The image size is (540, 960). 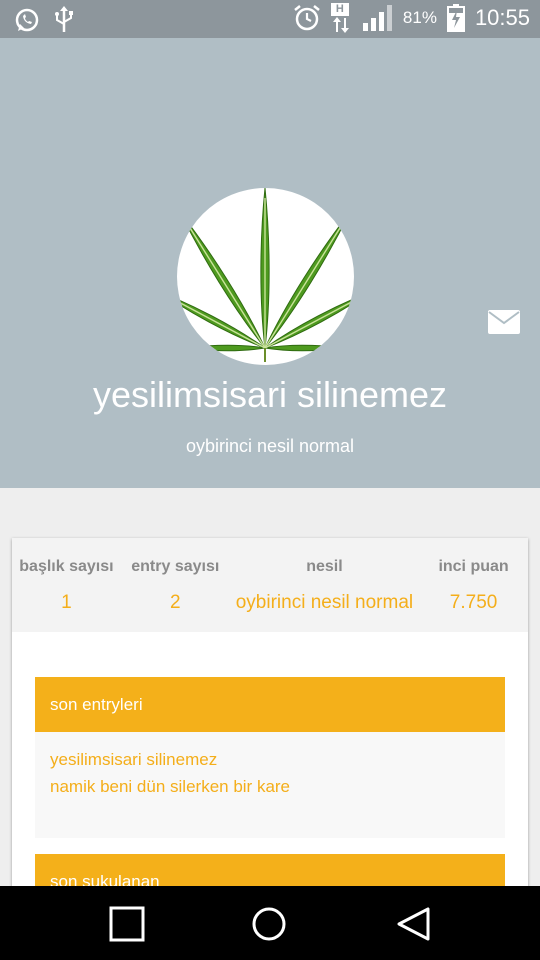 I want to click on battery-percent: 81%, so click(x=419, y=17).